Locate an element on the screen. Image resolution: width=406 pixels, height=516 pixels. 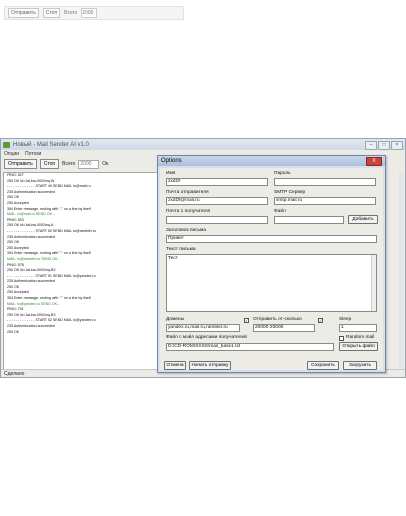
app-icon is located at coordinates (6, 144).